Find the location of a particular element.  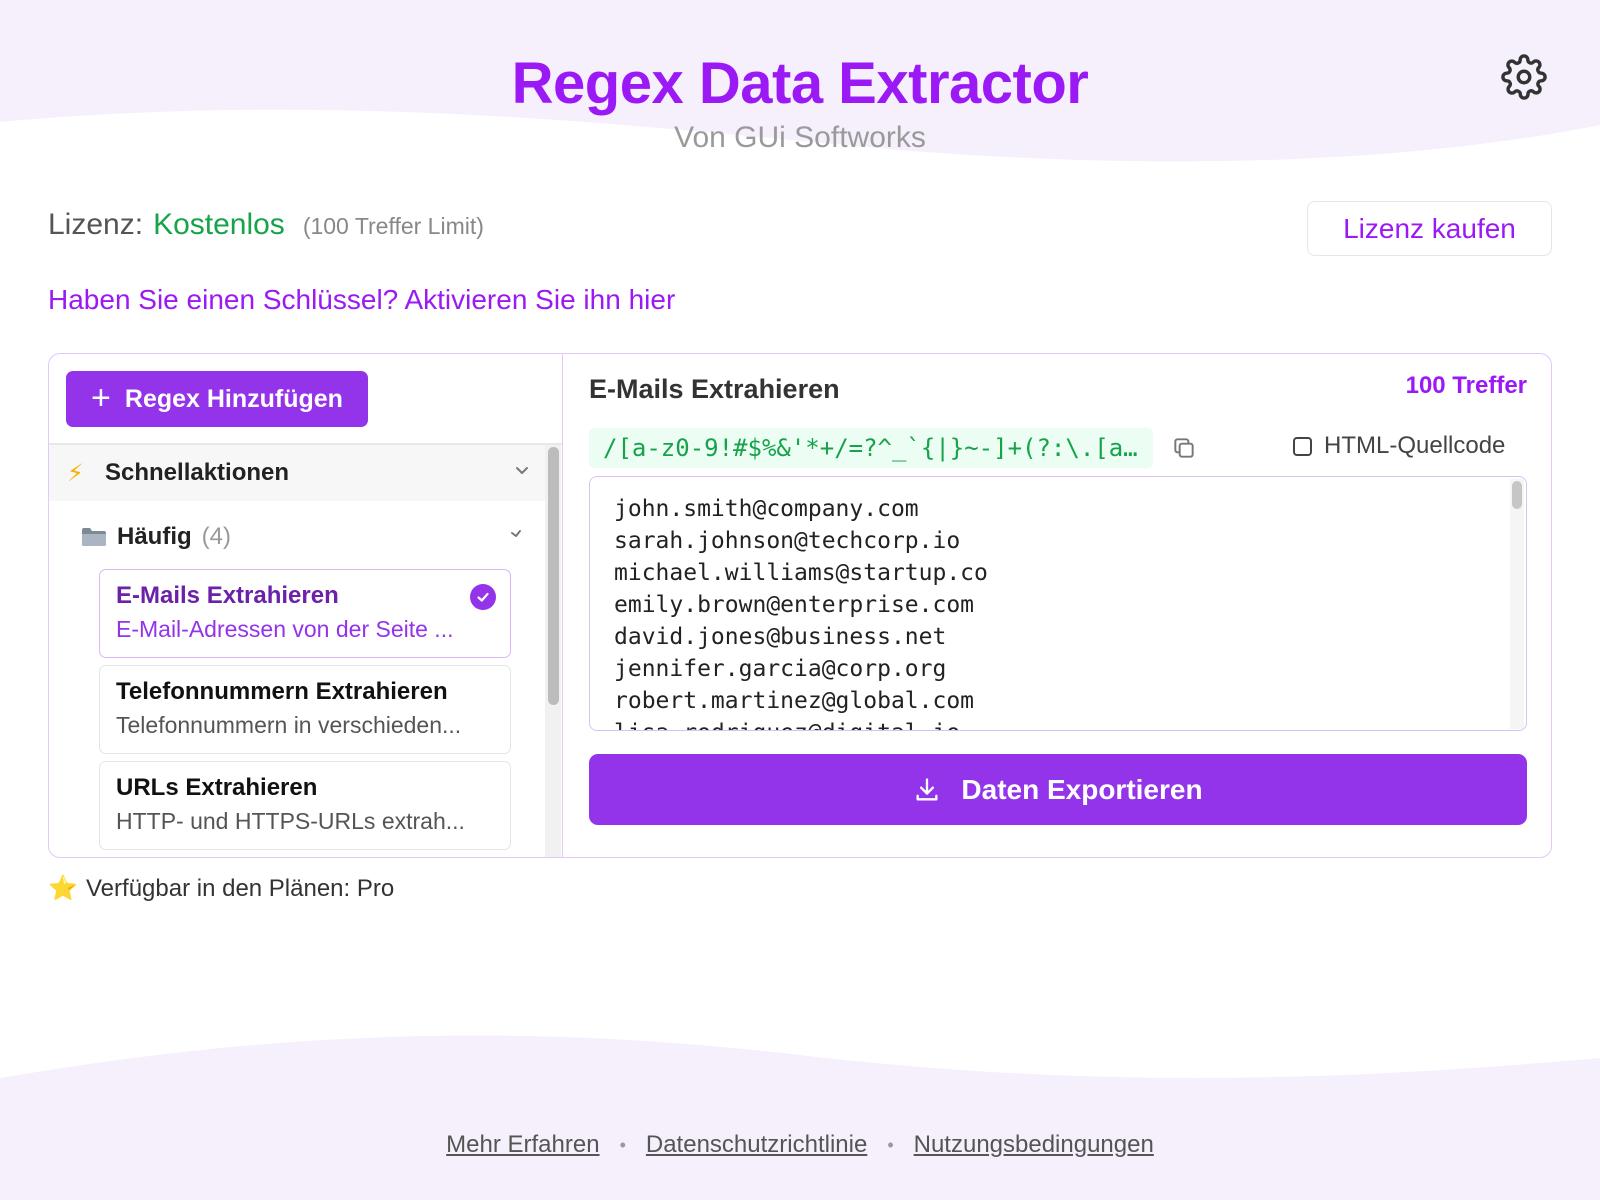

star-icon: ⭐ is located at coordinates (63, 888).